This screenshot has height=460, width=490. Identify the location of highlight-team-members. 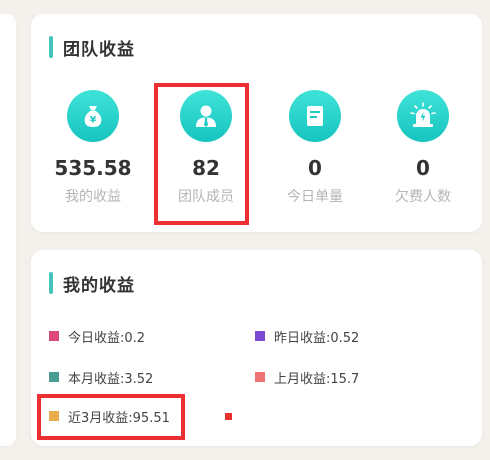
(201, 154).